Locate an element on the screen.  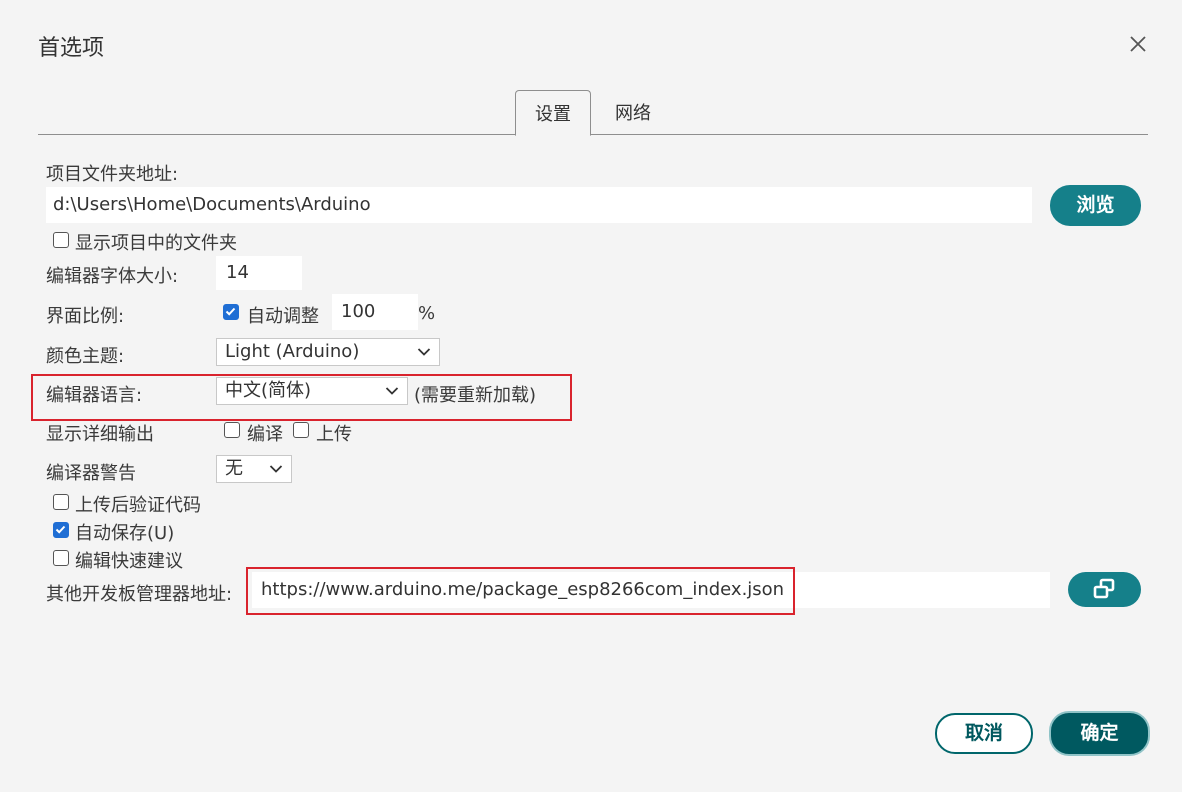
scale-label: 界面比例: is located at coordinates (85, 316).